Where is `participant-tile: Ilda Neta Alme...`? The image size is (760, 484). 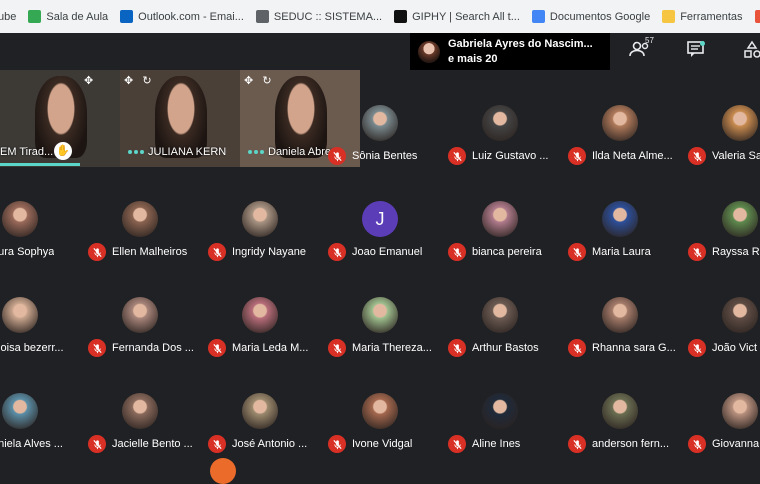 participant-tile: Ilda Neta Alme... is located at coordinates (619, 120).